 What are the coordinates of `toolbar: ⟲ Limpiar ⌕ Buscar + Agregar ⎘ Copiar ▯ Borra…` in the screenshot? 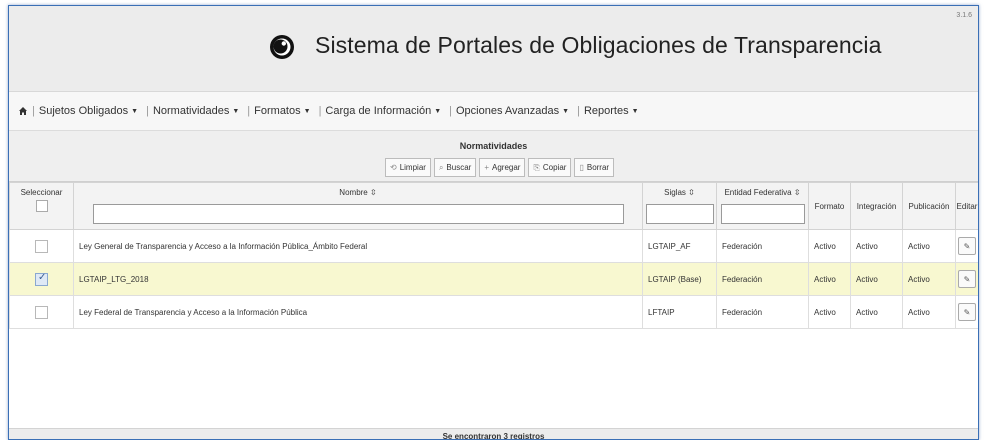 It's located at (500, 167).